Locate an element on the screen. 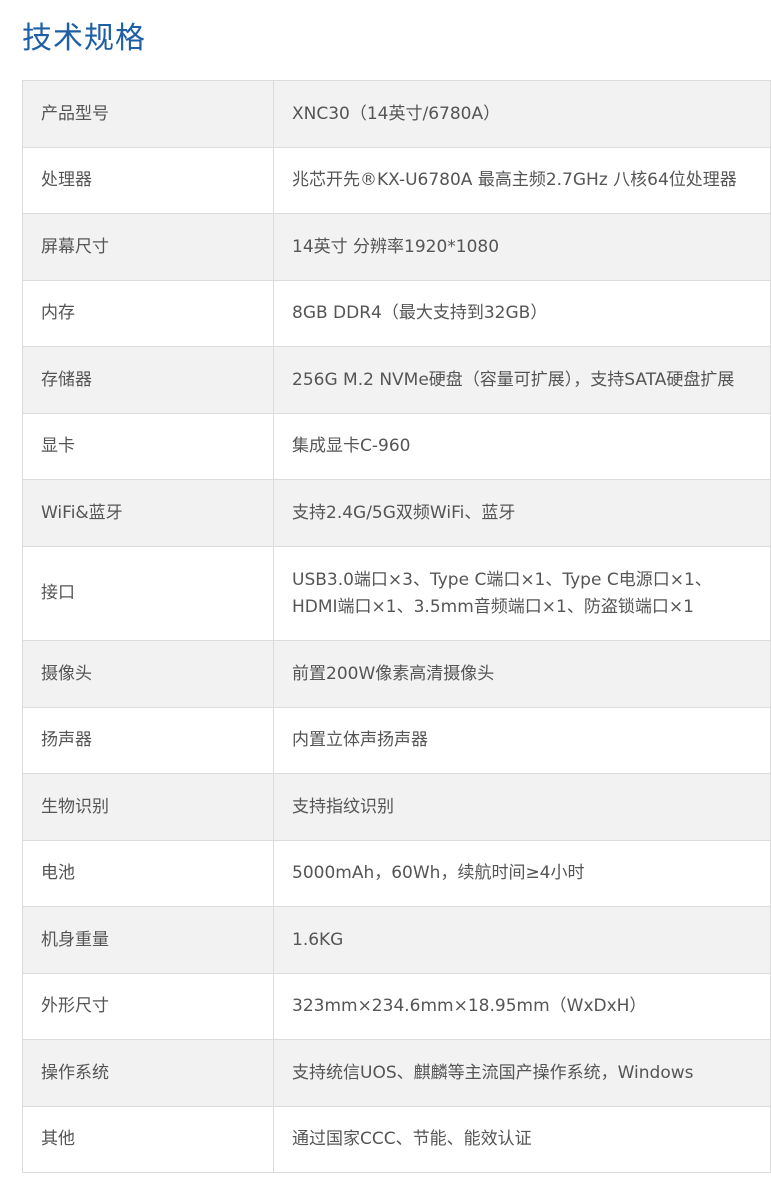  spec-row: 外形尺寸 323mm×234.6mm×18.95mm（WxDxH） is located at coordinates (396, 1006).